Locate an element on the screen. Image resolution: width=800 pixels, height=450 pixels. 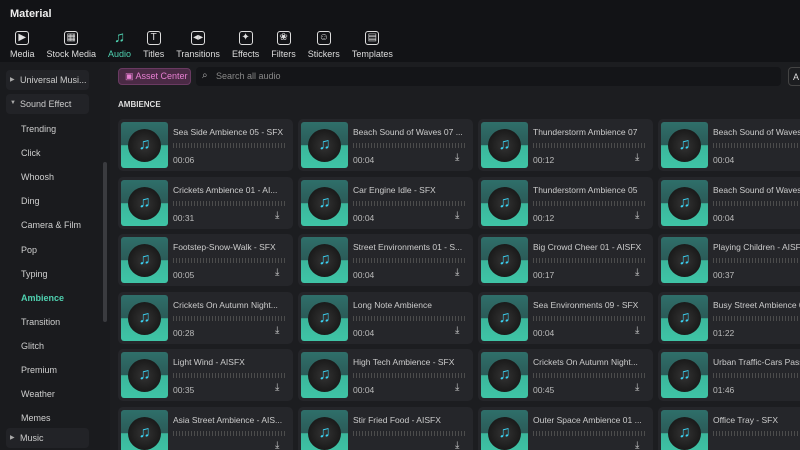
effects-icon: ✦ is located at coordinates (245, 38).